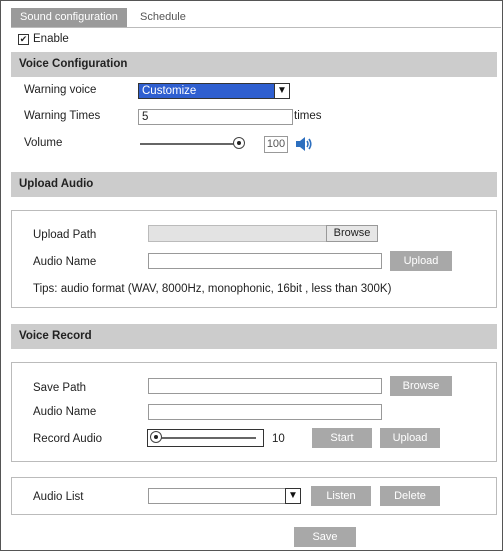 The width and height of the screenshot is (503, 551). What do you see at coordinates (276, 144) in the screenshot?
I see `volume-value: 100` at bounding box center [276, 144].